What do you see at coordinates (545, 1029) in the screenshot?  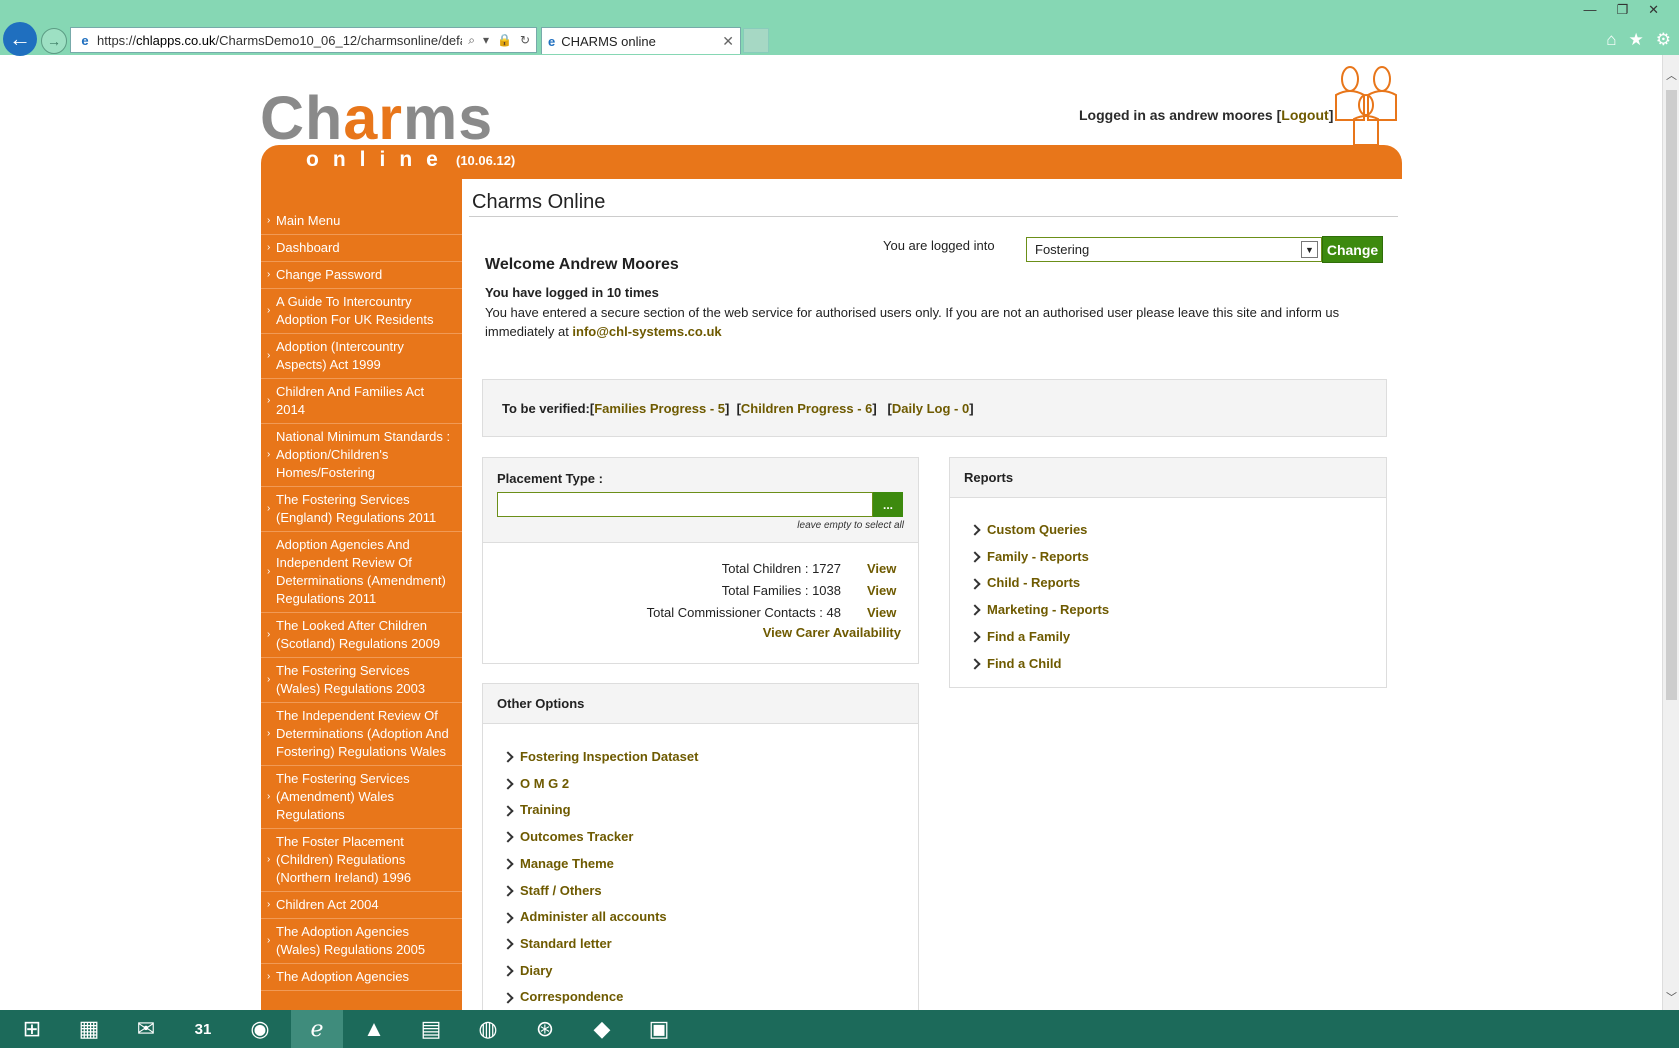 I see `keepass-lock-icon: ⊛` at bounding box center [545, 1029].